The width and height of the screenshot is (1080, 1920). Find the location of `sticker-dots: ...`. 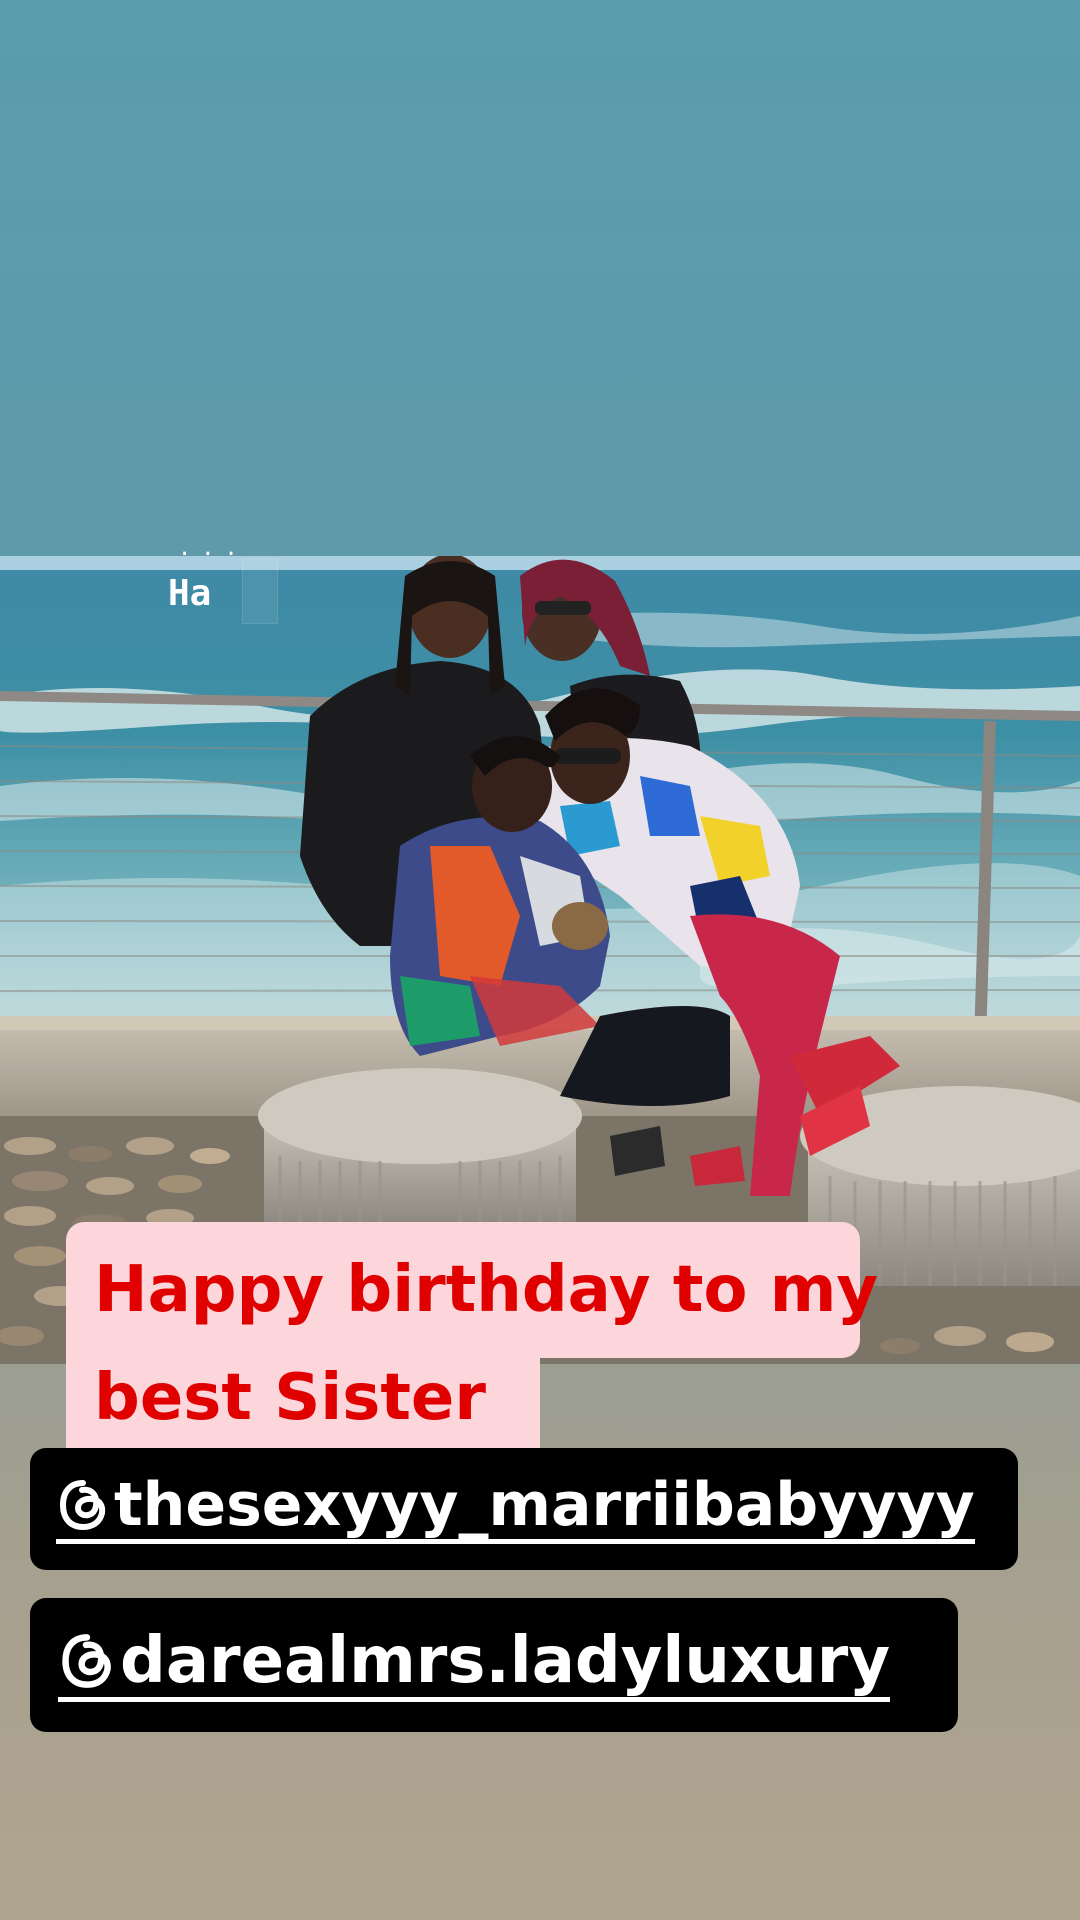

sticker-dots: ... is located at coordinates (213, 548).